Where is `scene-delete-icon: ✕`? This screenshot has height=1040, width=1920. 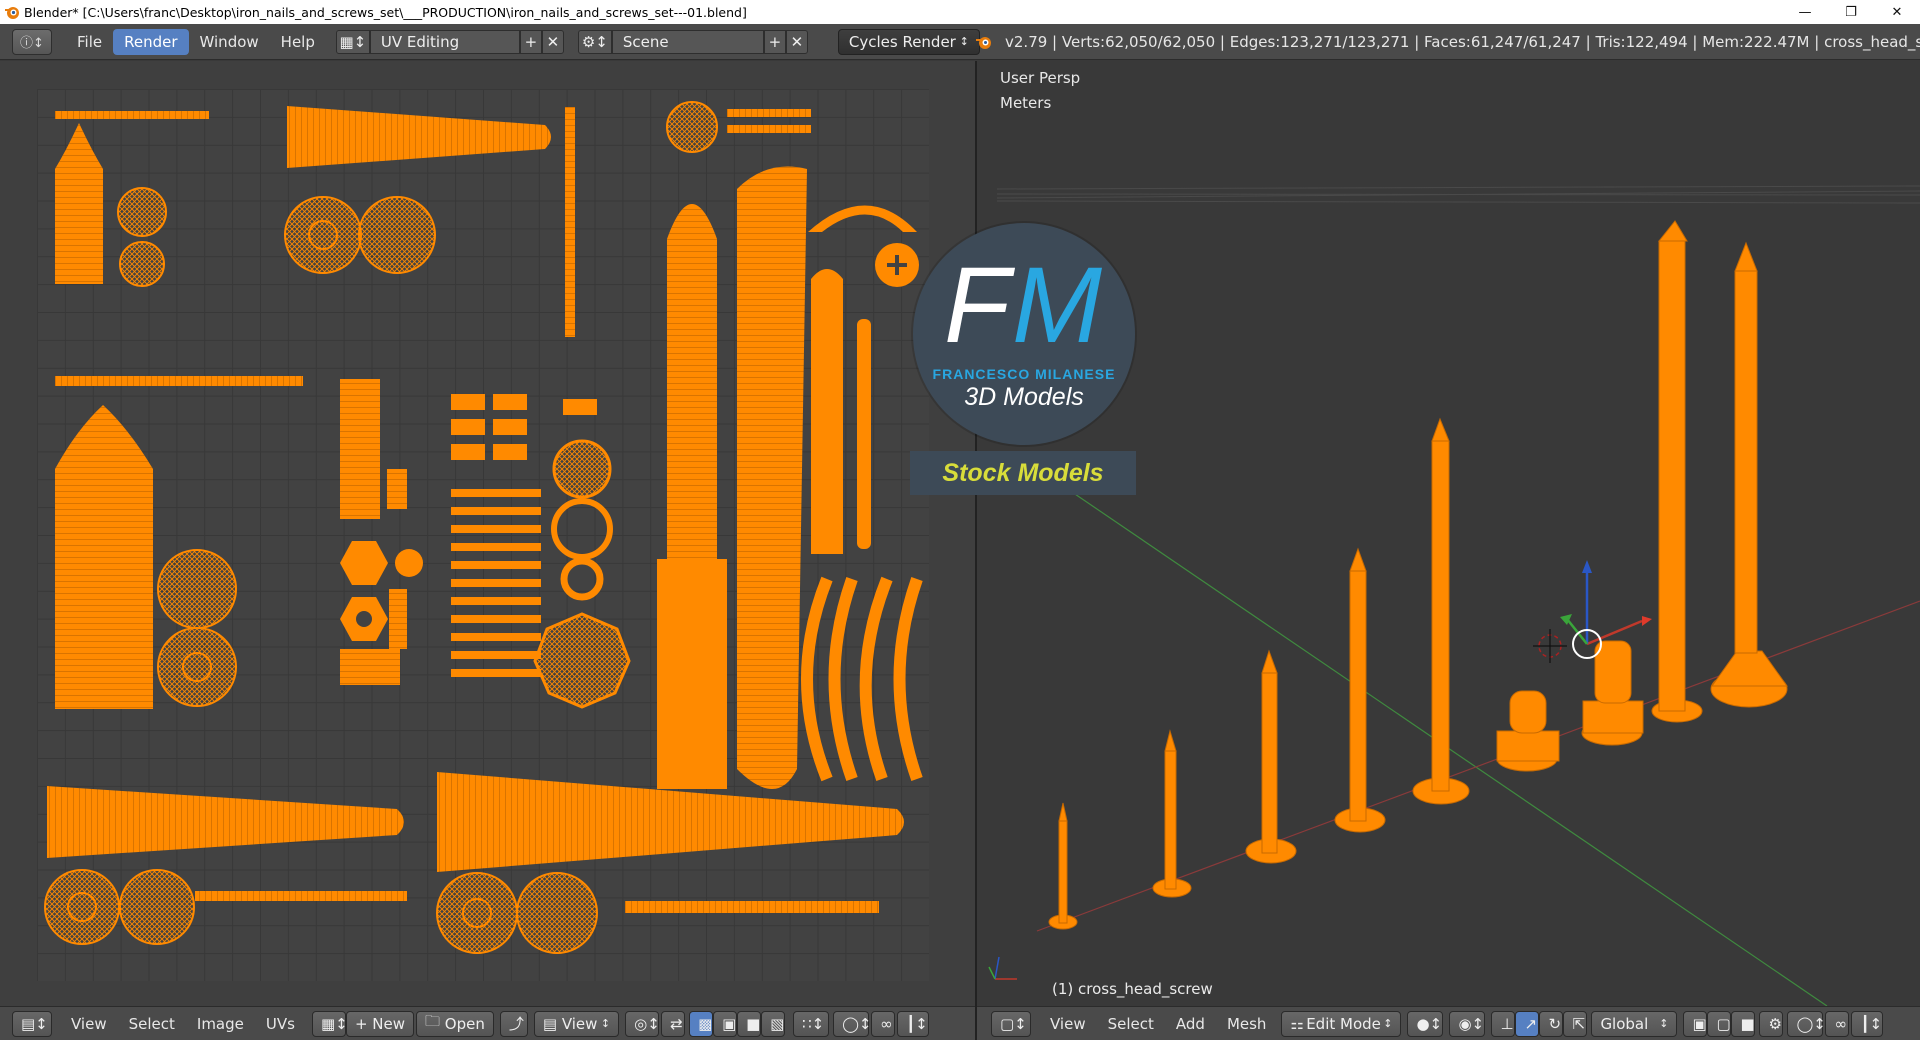
scene-delete-icon: ✕ is located at coordinates (796, 41).